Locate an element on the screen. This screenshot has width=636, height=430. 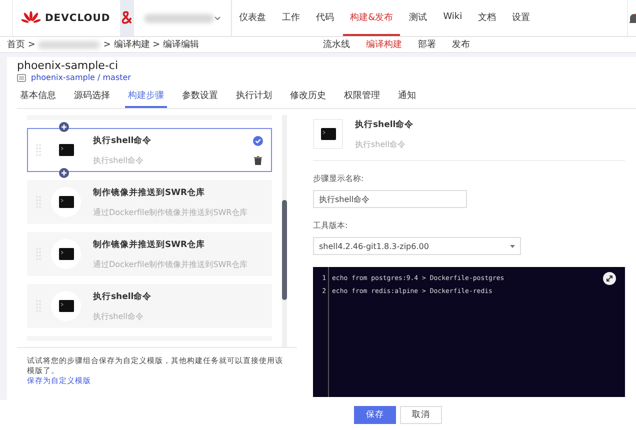
config-tab: 执行计划 is located at coordinates (254, 97).